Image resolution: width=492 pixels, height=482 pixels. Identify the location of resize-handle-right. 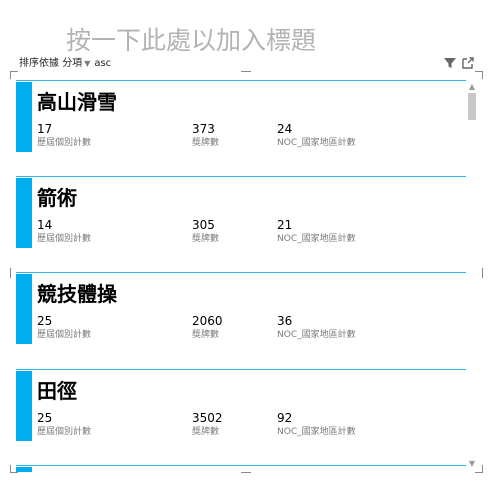
(482, 273).